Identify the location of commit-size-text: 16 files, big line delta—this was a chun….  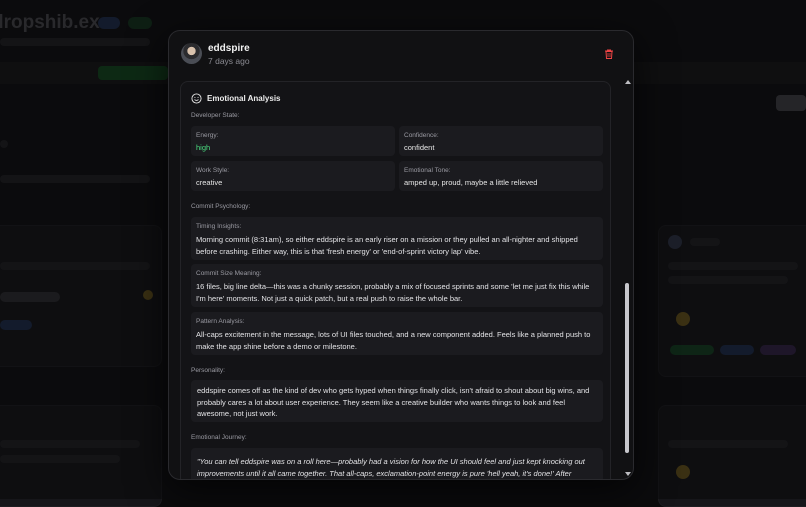
(393, 292).